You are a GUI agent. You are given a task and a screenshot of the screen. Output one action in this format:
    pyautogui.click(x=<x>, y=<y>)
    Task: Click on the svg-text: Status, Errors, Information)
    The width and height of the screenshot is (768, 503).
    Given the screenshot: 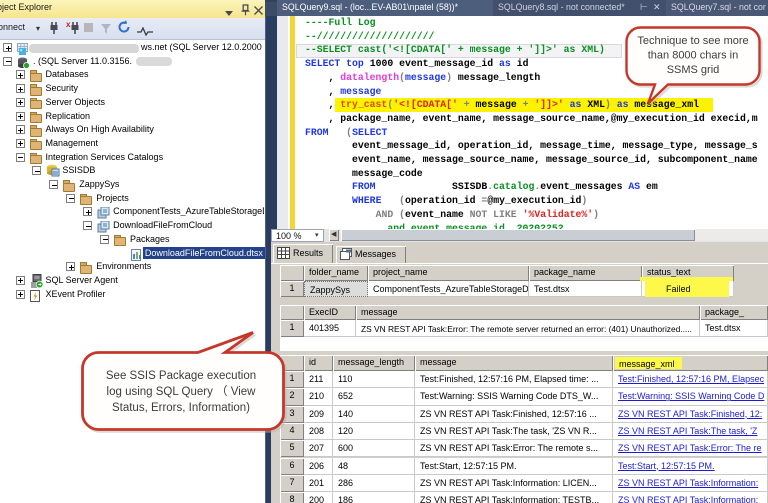 What is the action you would take?
    pyautogui.click(x=181, y=408)
    